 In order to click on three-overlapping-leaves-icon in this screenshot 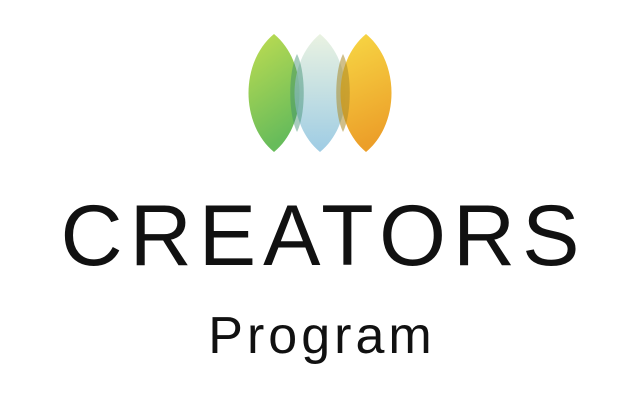, I will do `click(320, 93)`.